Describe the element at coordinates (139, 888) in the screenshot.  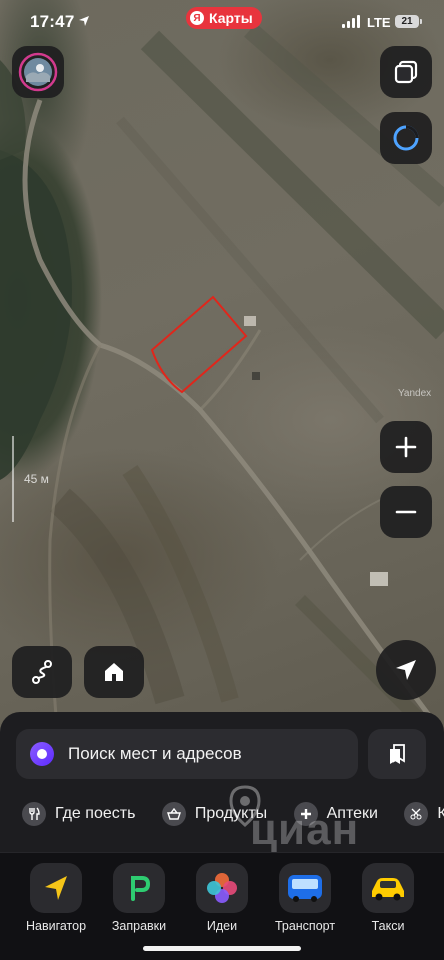
I see `fuel-icon` at that location.